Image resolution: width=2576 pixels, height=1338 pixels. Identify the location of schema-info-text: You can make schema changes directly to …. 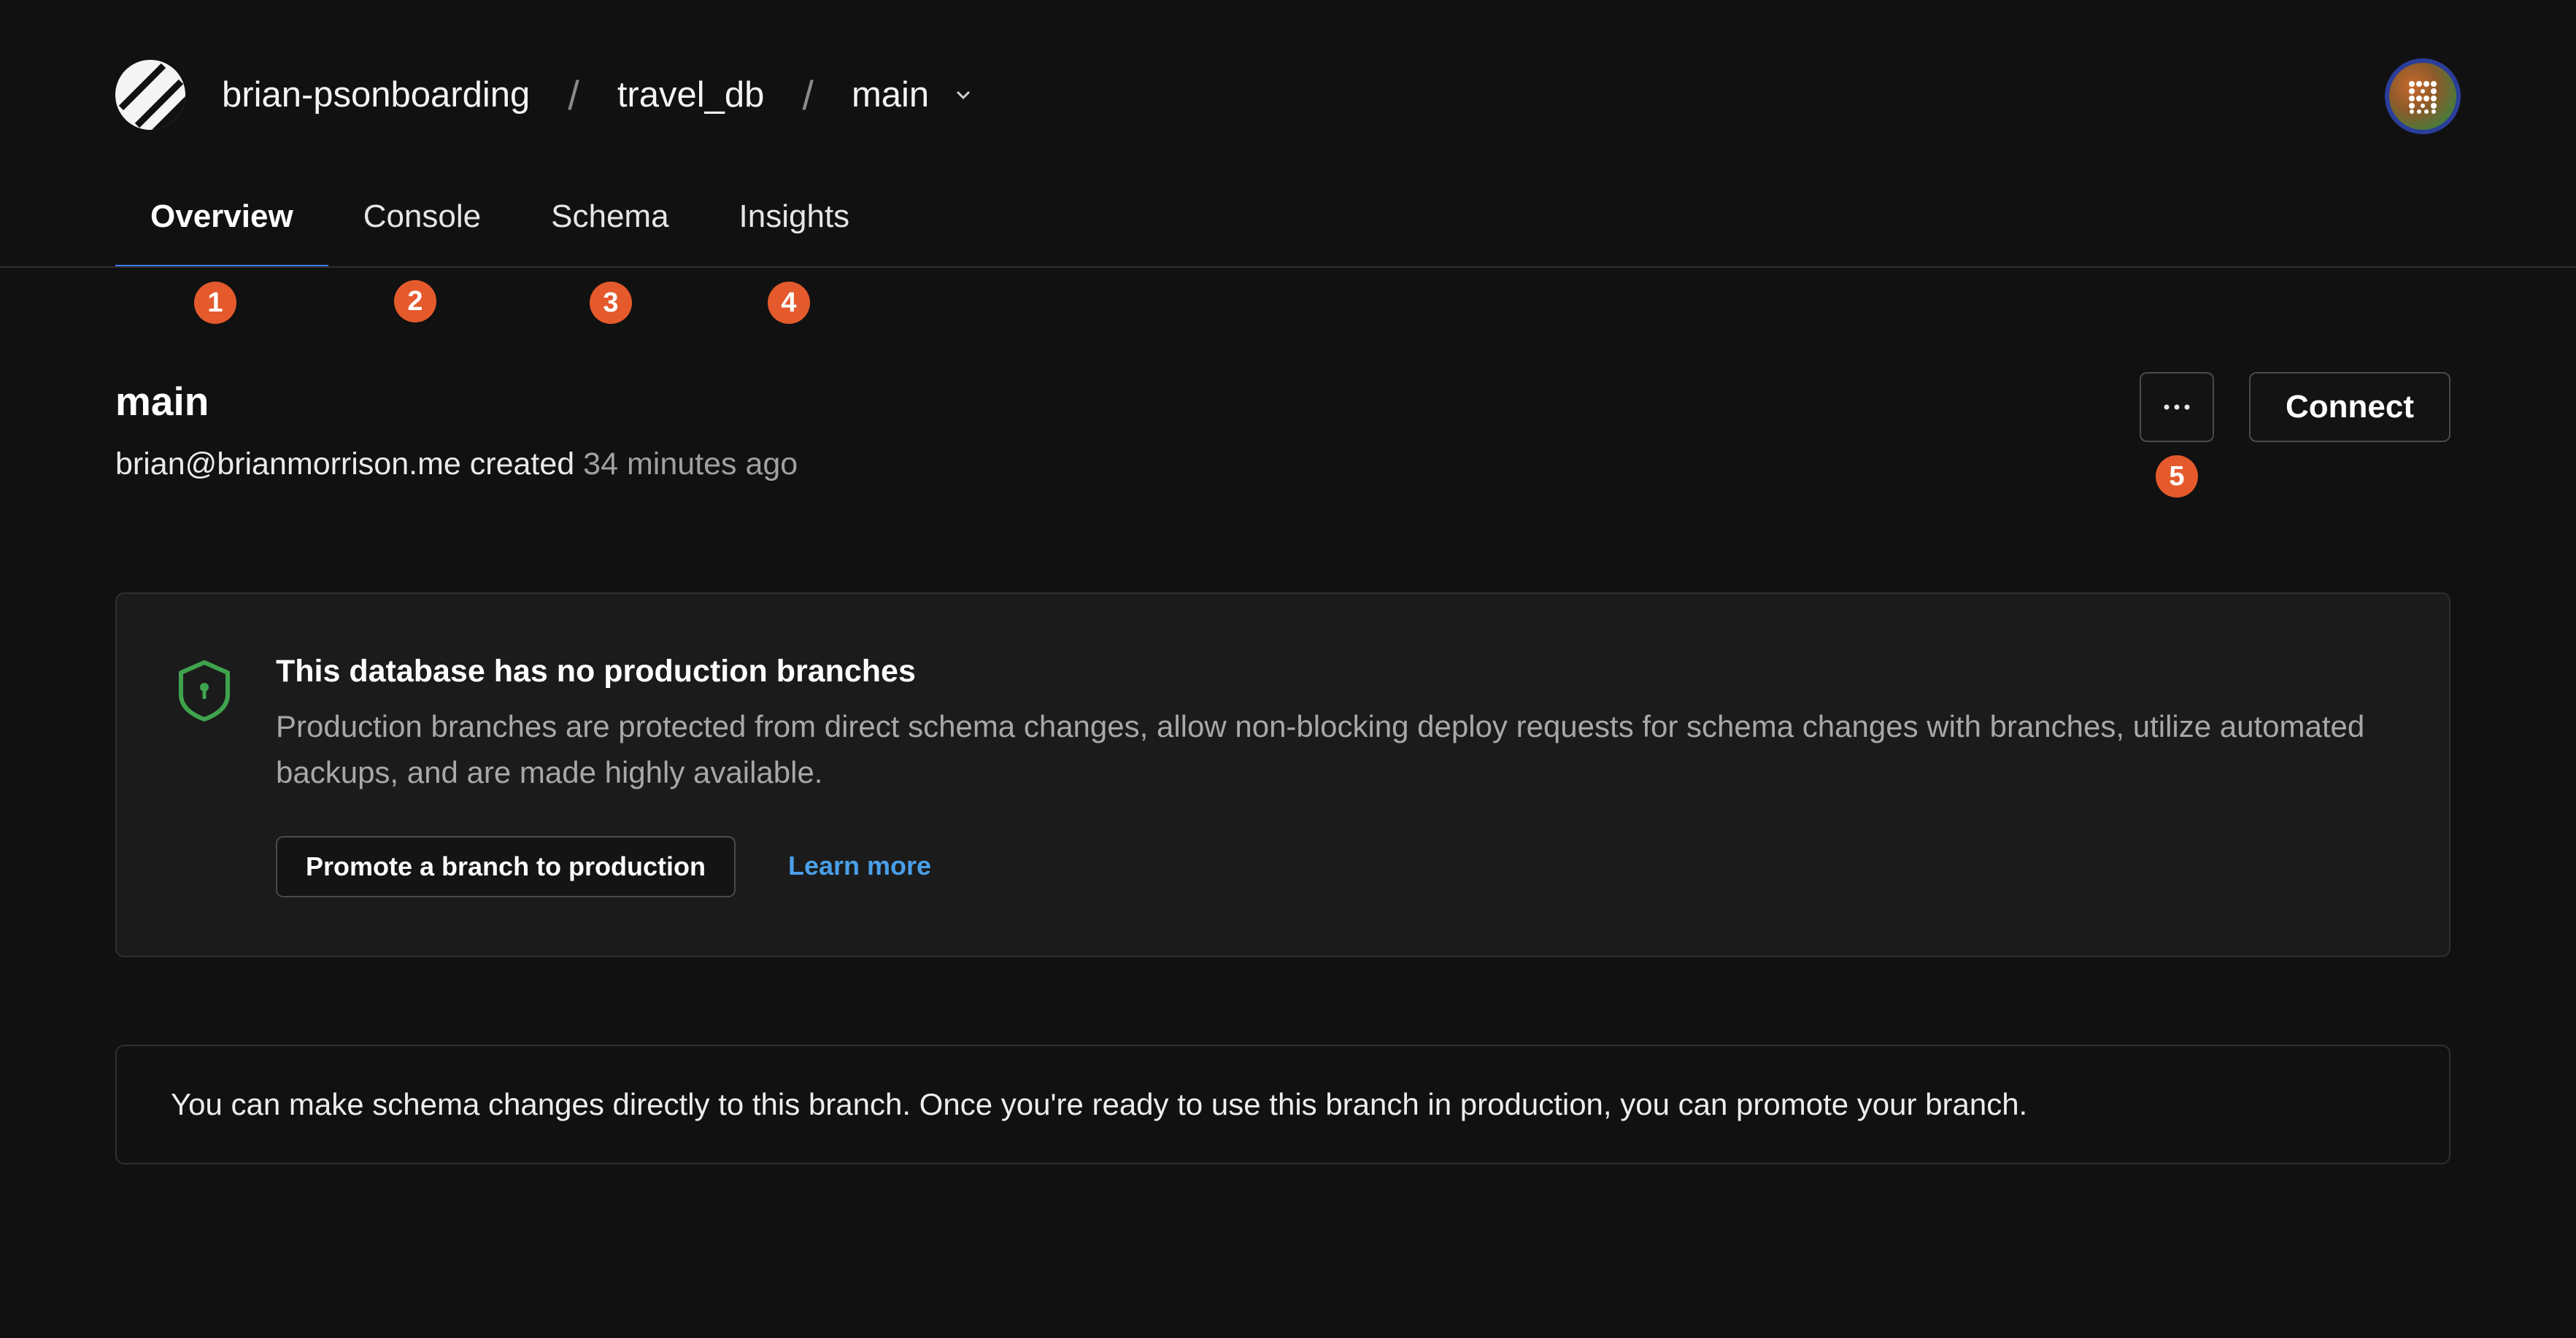
(1099, 1104).